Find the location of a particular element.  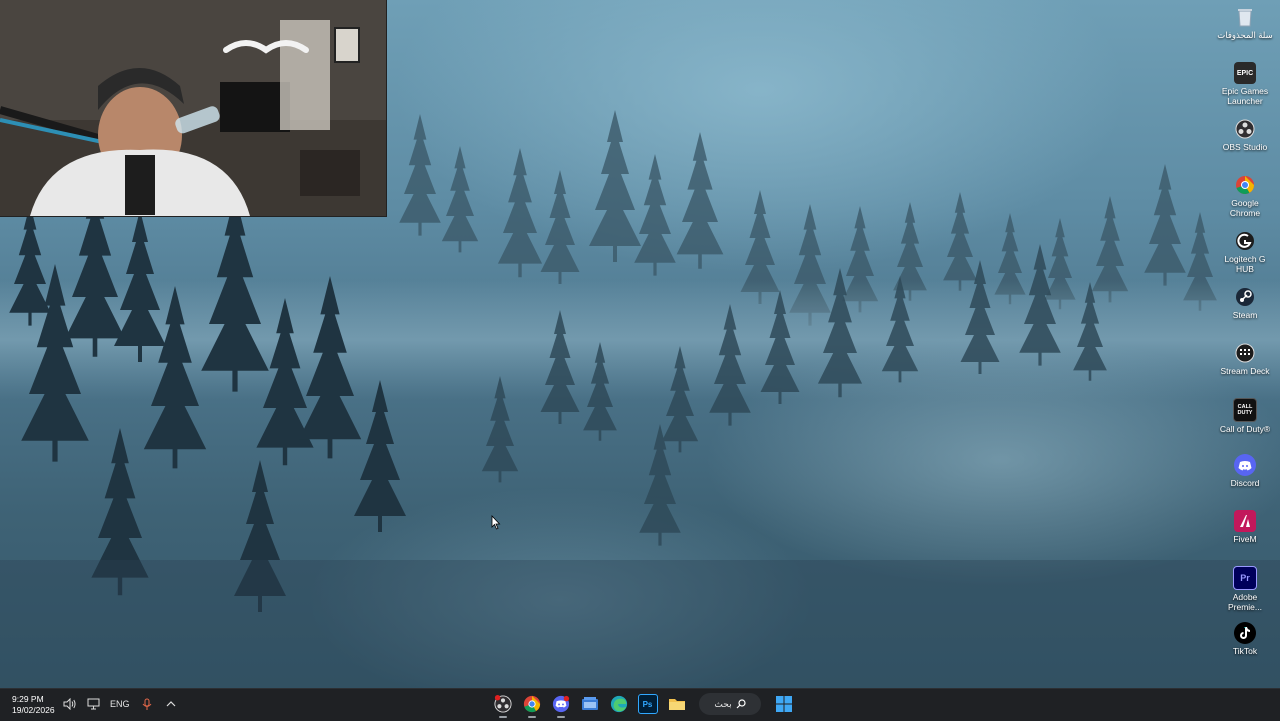

clock: 9:29 PM 19/02/2026 is located at coordinates (33, 705).